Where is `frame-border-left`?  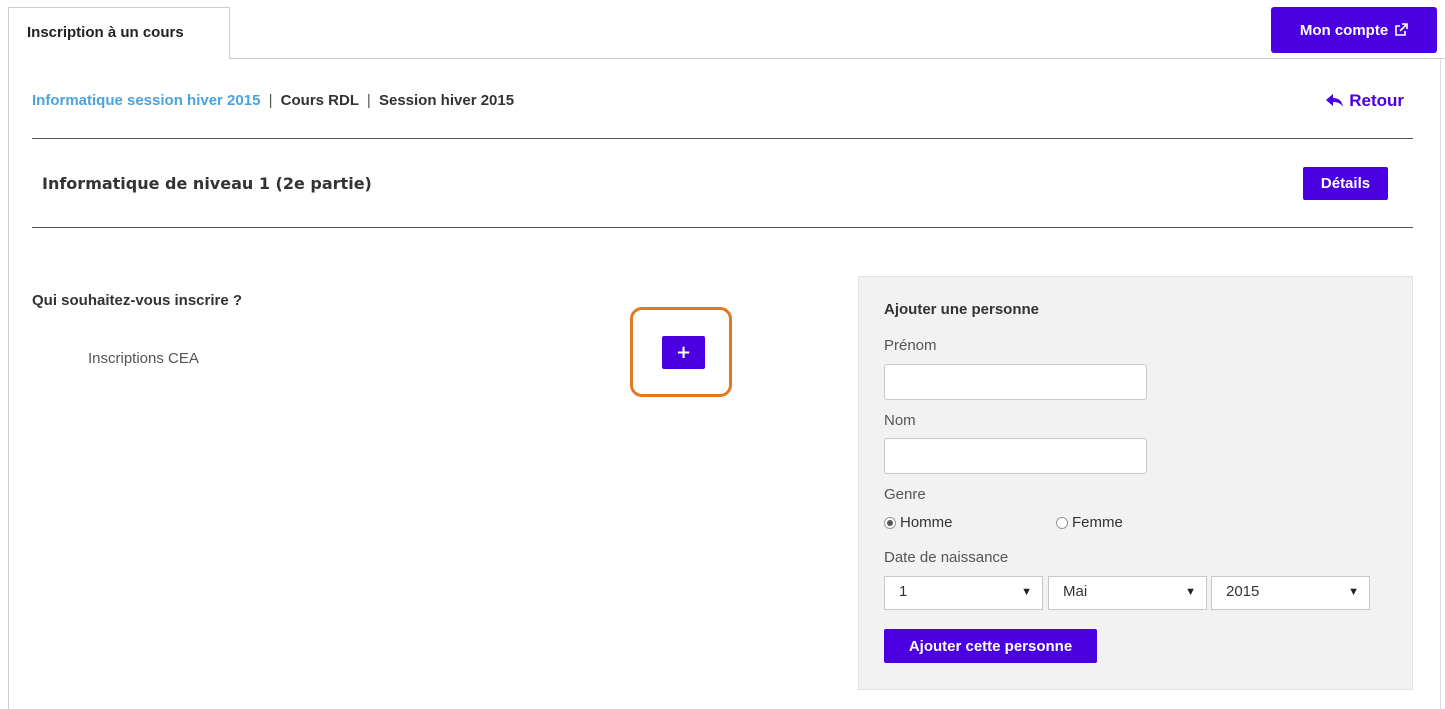 frame-border-left is located at coordinates (8, 383).